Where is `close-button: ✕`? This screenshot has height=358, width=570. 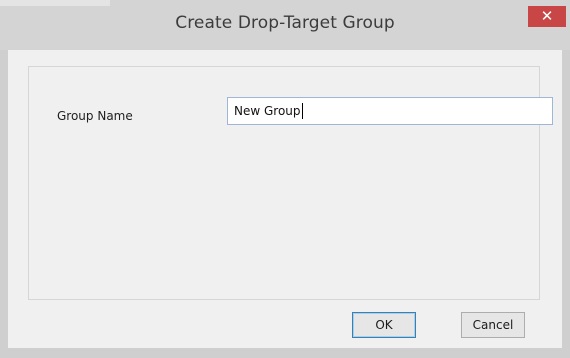 close-button: ✕ is located at coordinates (547, 16).